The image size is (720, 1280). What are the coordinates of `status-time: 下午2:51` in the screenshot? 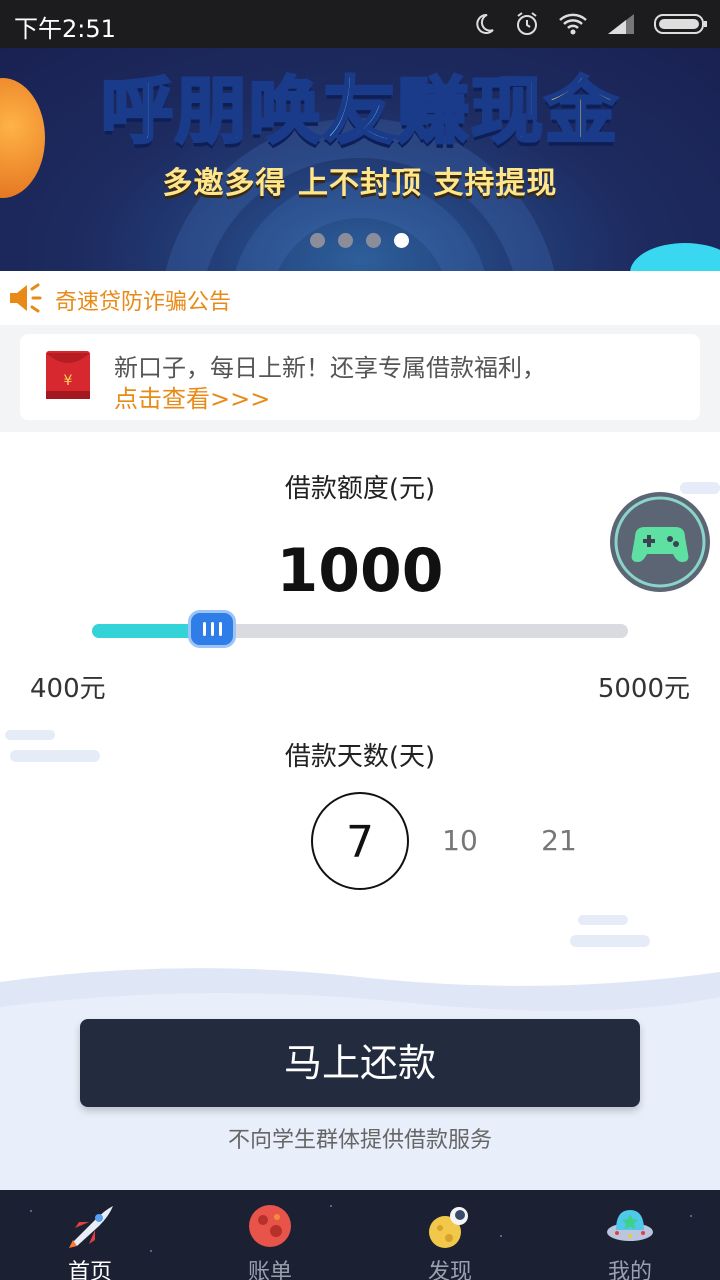 It's located at (65, 29).